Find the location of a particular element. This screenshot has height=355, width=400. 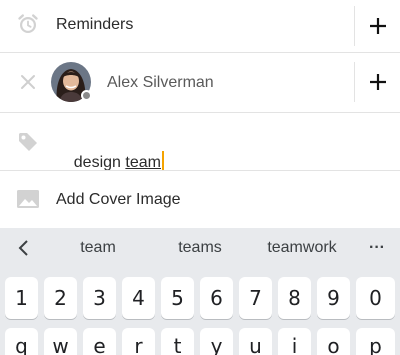

letter-row: q w e r t y u i o p is located at coordinates (200, 341).